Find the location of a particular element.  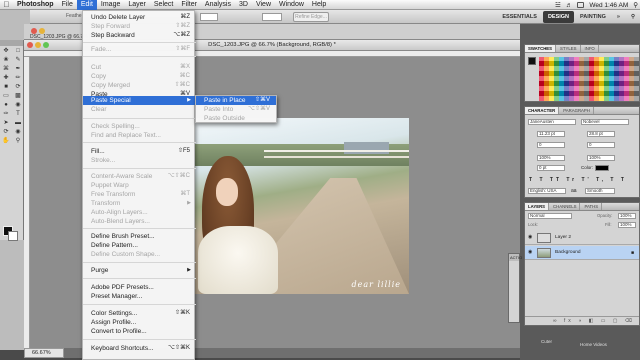

tab-character: CHARACTER is located at coordinates (542, 110).